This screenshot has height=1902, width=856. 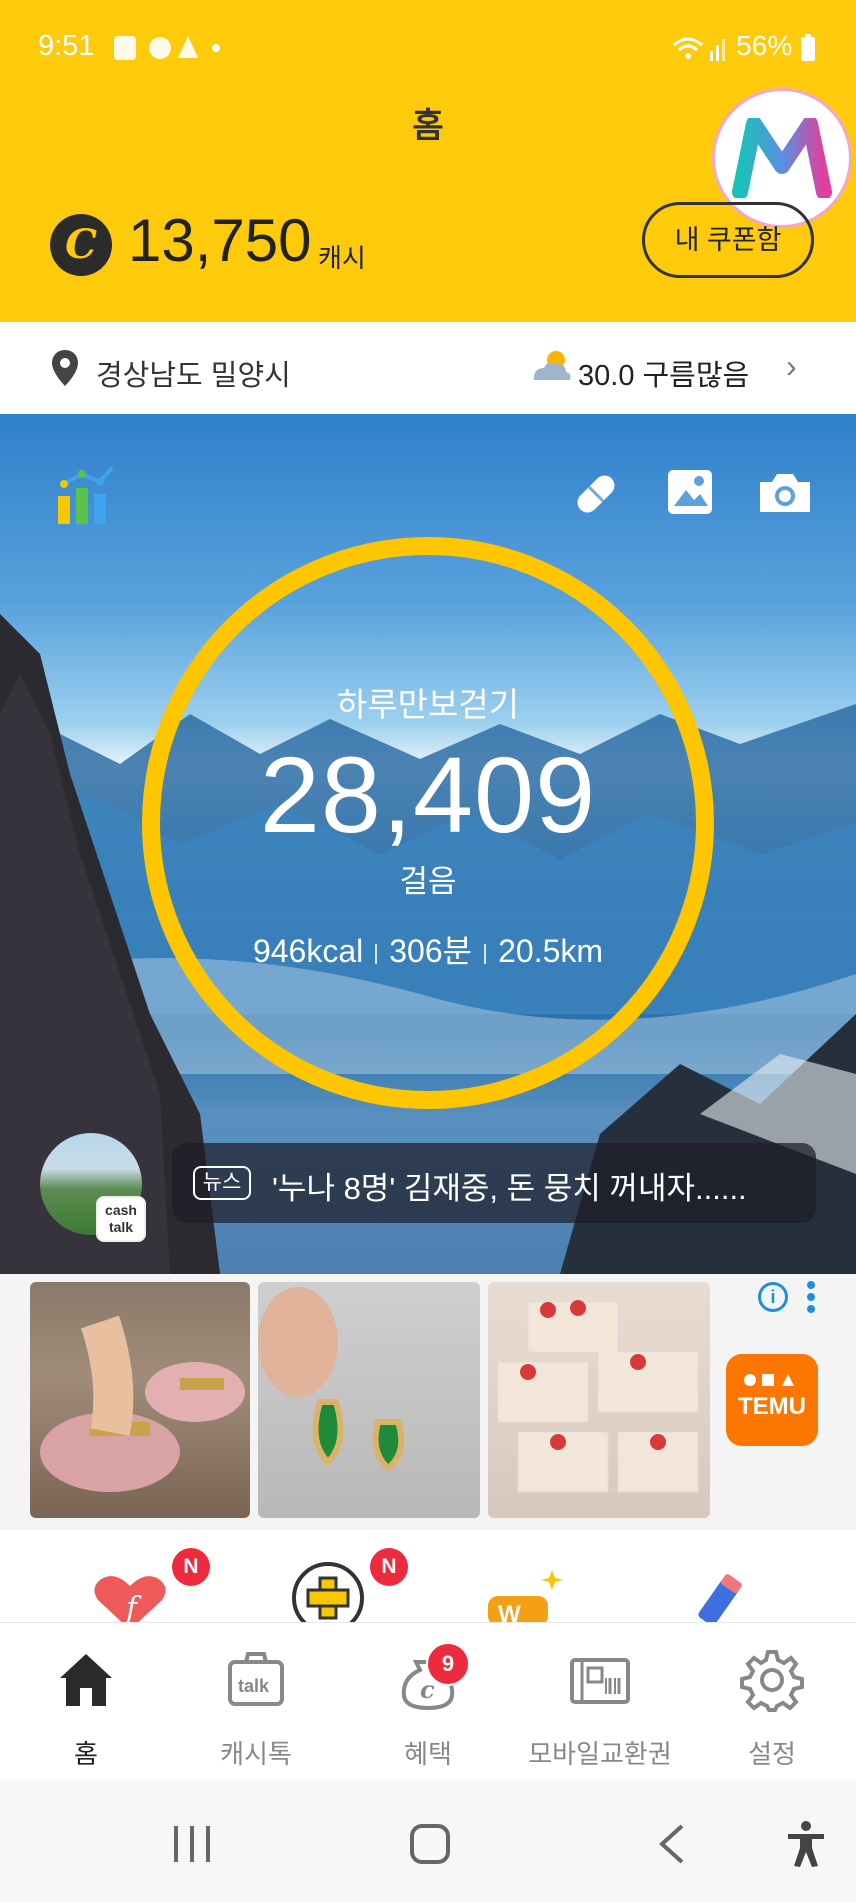 What do you see at coordinates (87, 495) in the screenshot?
I see `stats-chart-icon` at bounding box center [87, 495].